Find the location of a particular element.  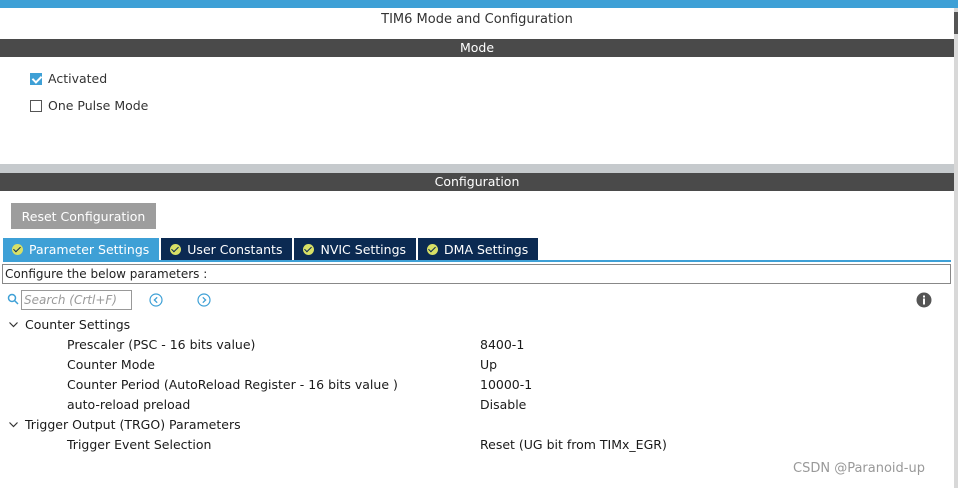

activated-label: Activated is located at coordinates (78, 78).